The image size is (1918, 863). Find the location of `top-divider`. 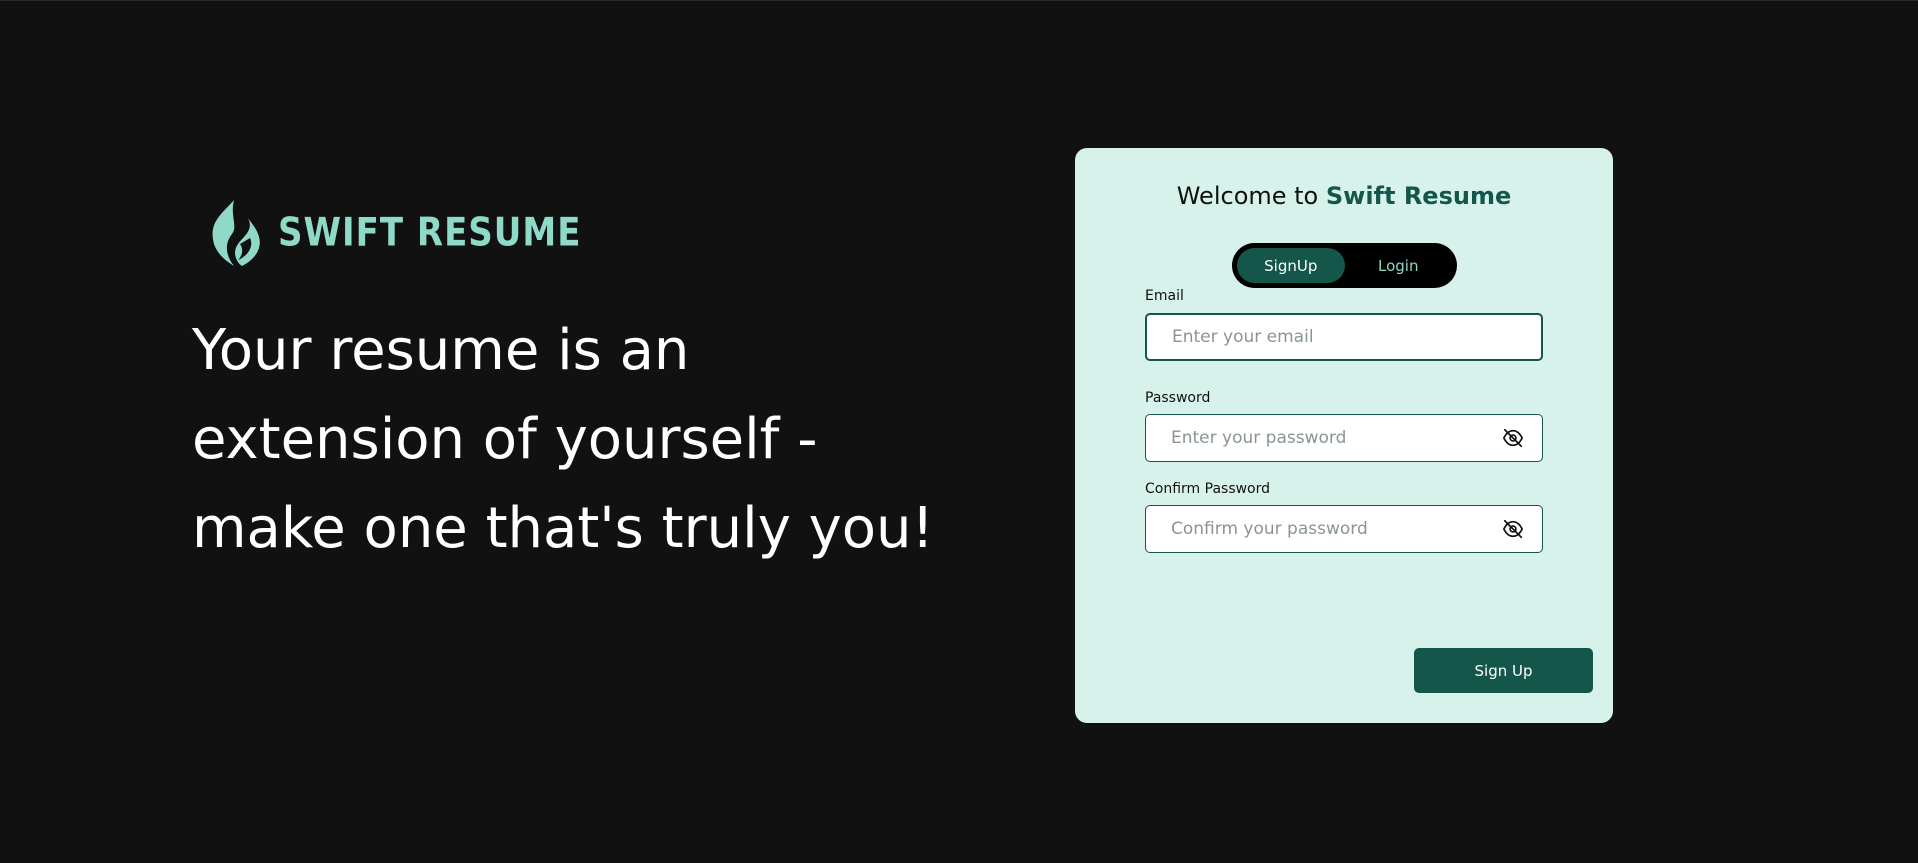

top-divider is located at coordinates (959, 0).